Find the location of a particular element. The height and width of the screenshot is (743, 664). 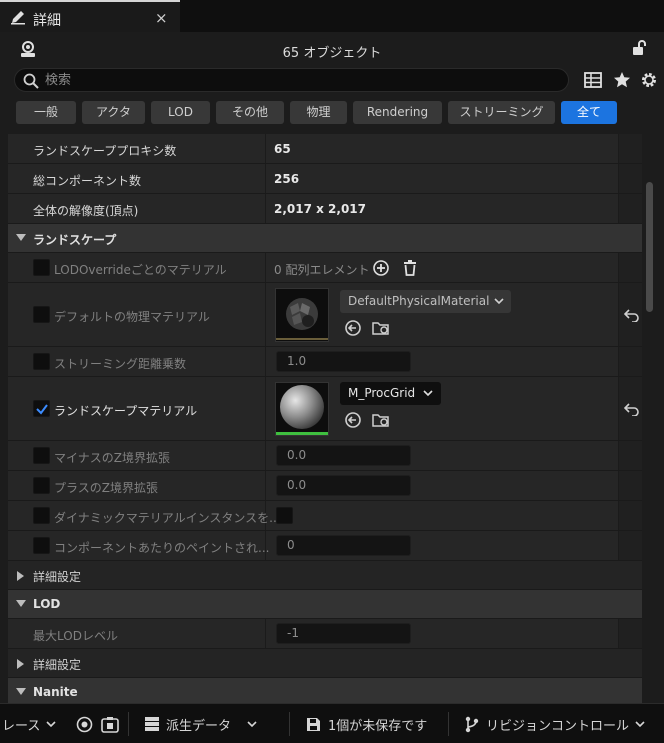

filter-general: 一般 is located at coordinates (46, 112).